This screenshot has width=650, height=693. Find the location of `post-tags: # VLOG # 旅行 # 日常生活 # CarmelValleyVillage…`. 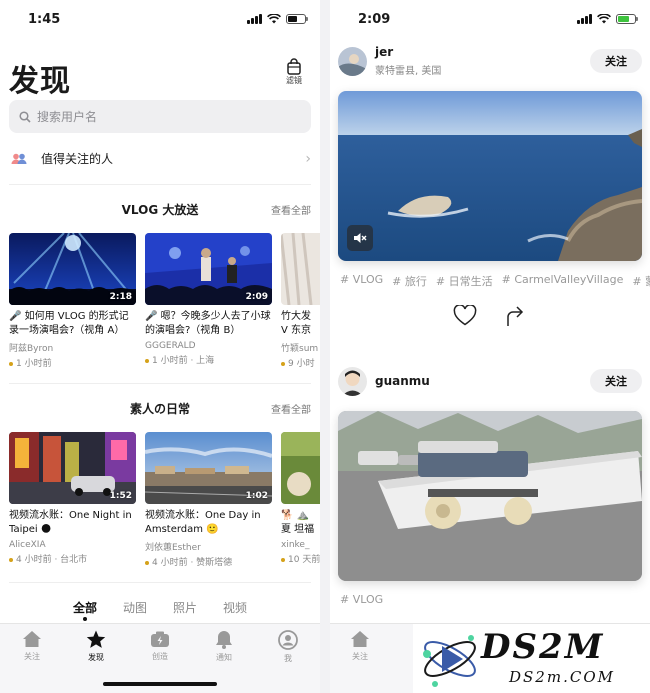

post-tags: # VLOG # 旅行 # 日常生活 # CarmelValleyVillage… is located at coordinates (490, 281).